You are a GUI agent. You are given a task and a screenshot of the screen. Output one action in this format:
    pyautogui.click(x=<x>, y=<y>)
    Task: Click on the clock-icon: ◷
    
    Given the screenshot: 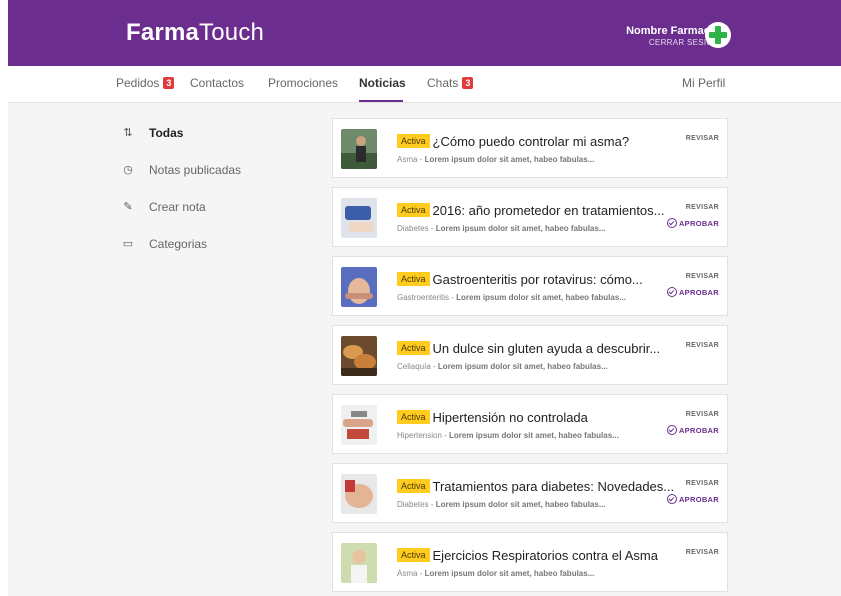 What is the action you would take?
    pyautogui.click(x=128, y=170)
    